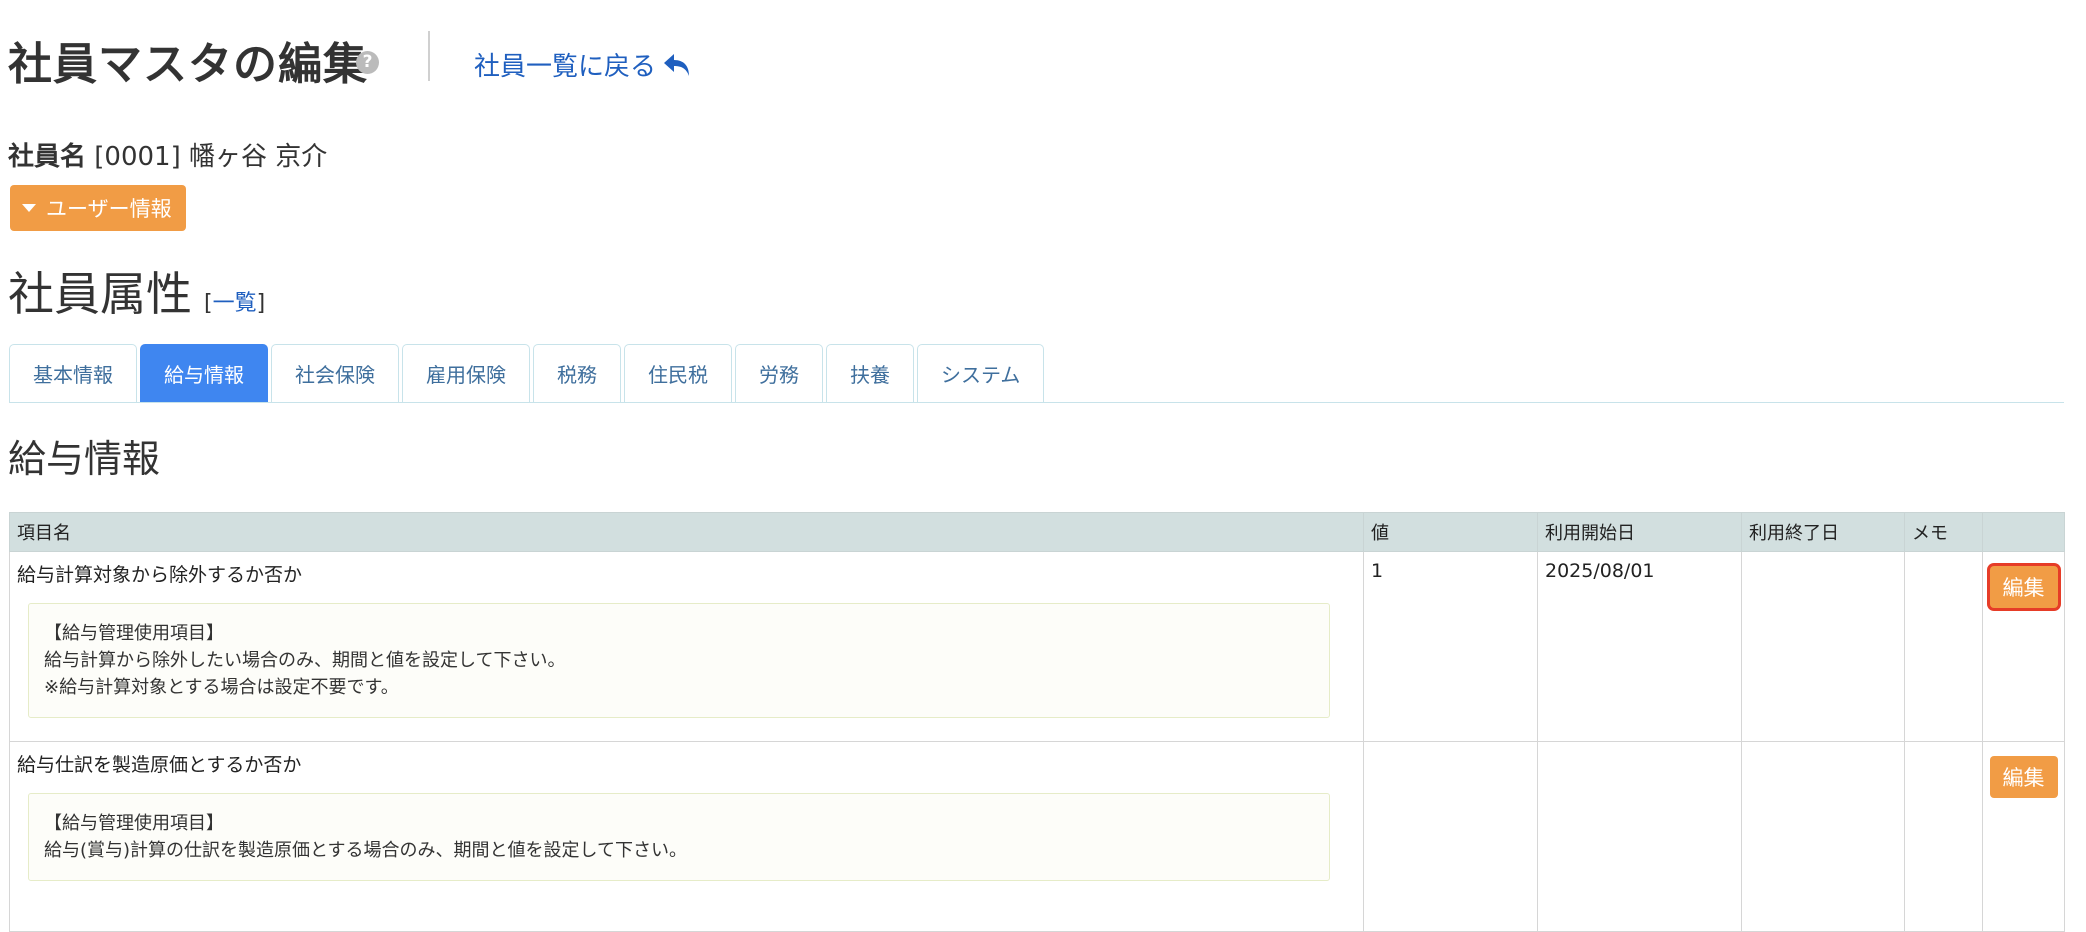 This screenshot has width=2086, height=932. What do you see at coordinates (1450, 646) in the screenshot?
I see `value-cell: 1` at bounding box center [1450, 646].